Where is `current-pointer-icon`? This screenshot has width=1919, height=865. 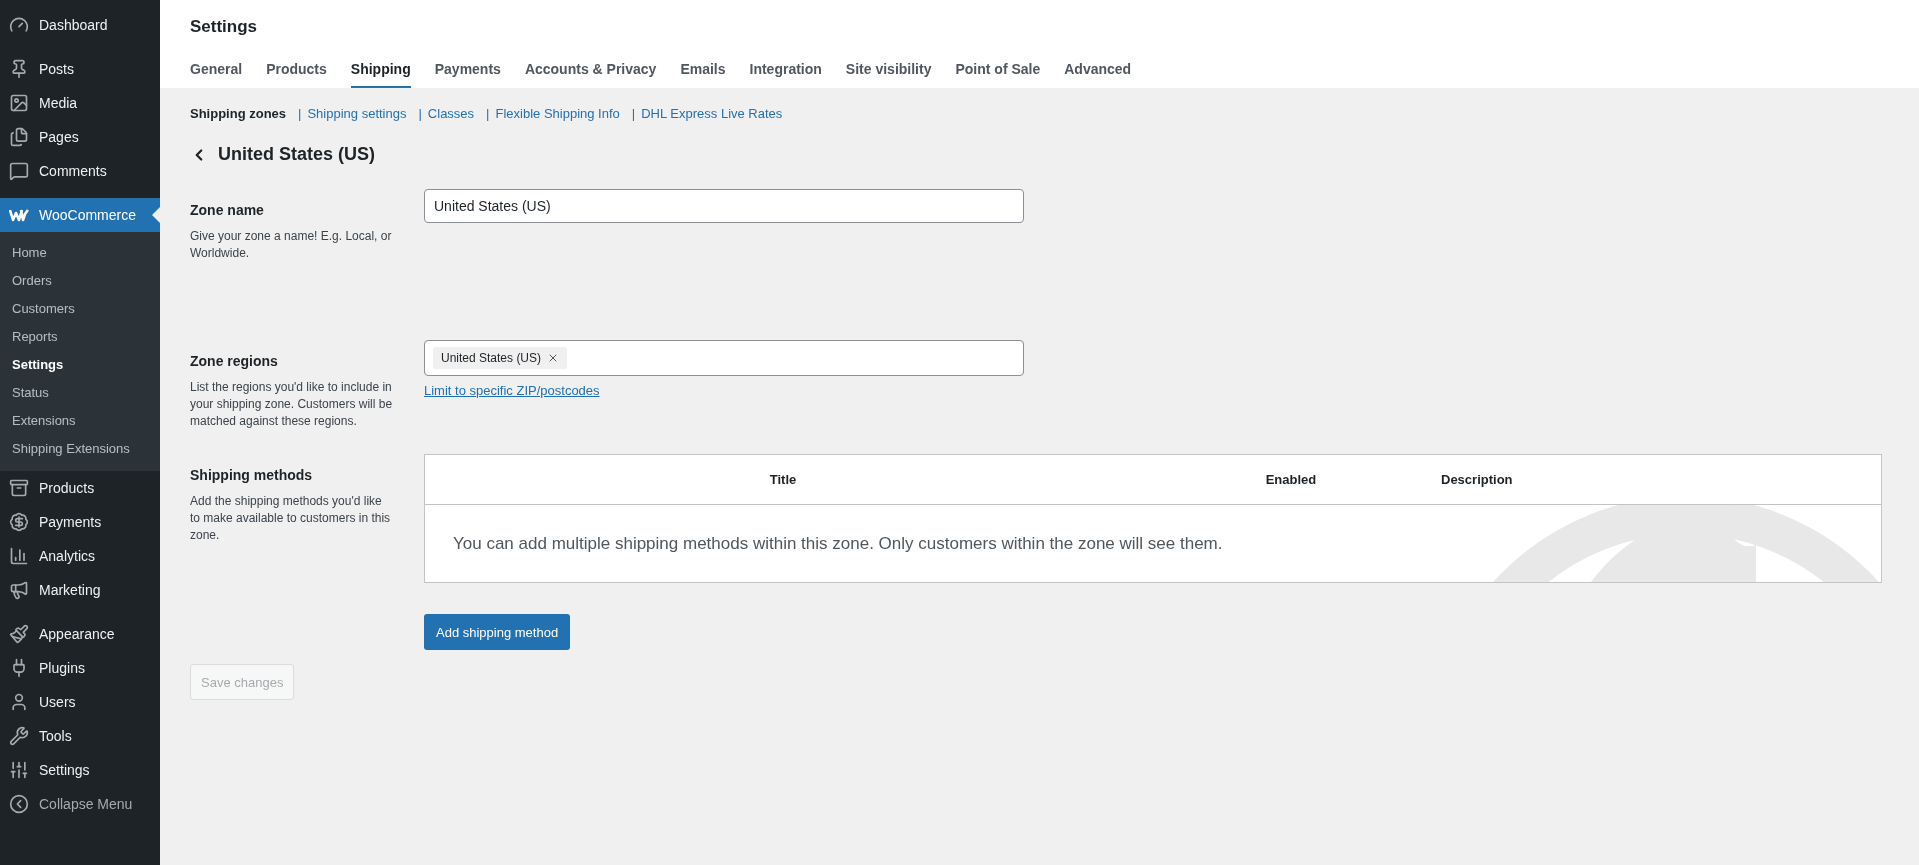 current-pointer-icon is located at coordinates (156, 215).